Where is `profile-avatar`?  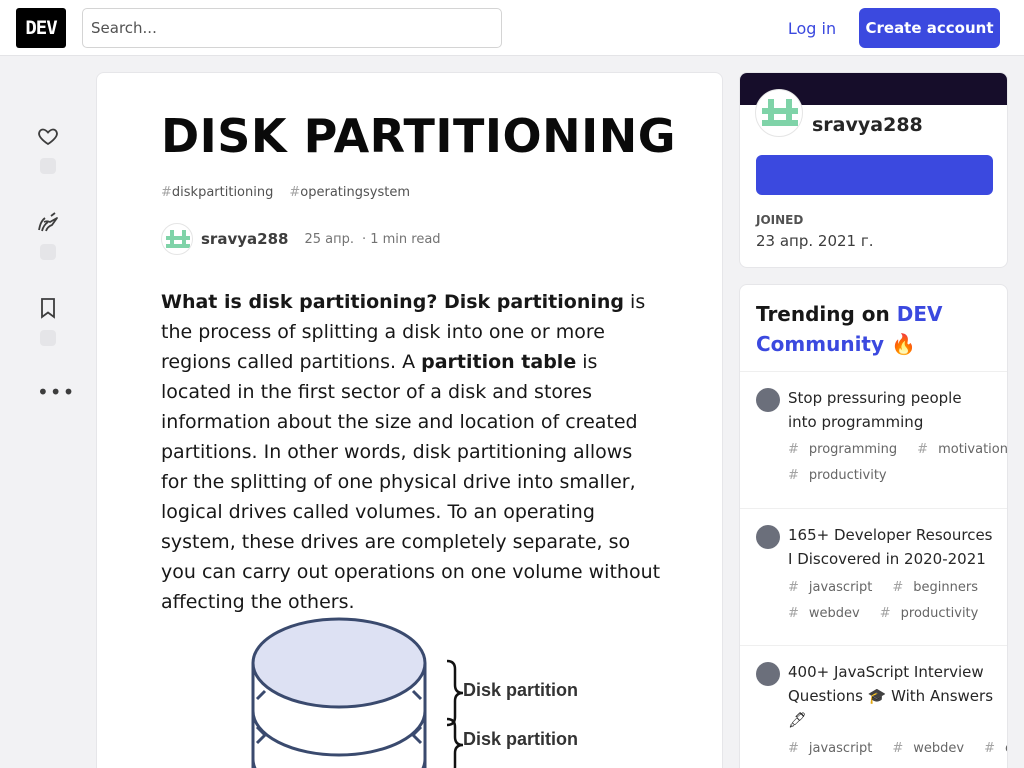 profile-avatar is located at coordinates (779, 113).